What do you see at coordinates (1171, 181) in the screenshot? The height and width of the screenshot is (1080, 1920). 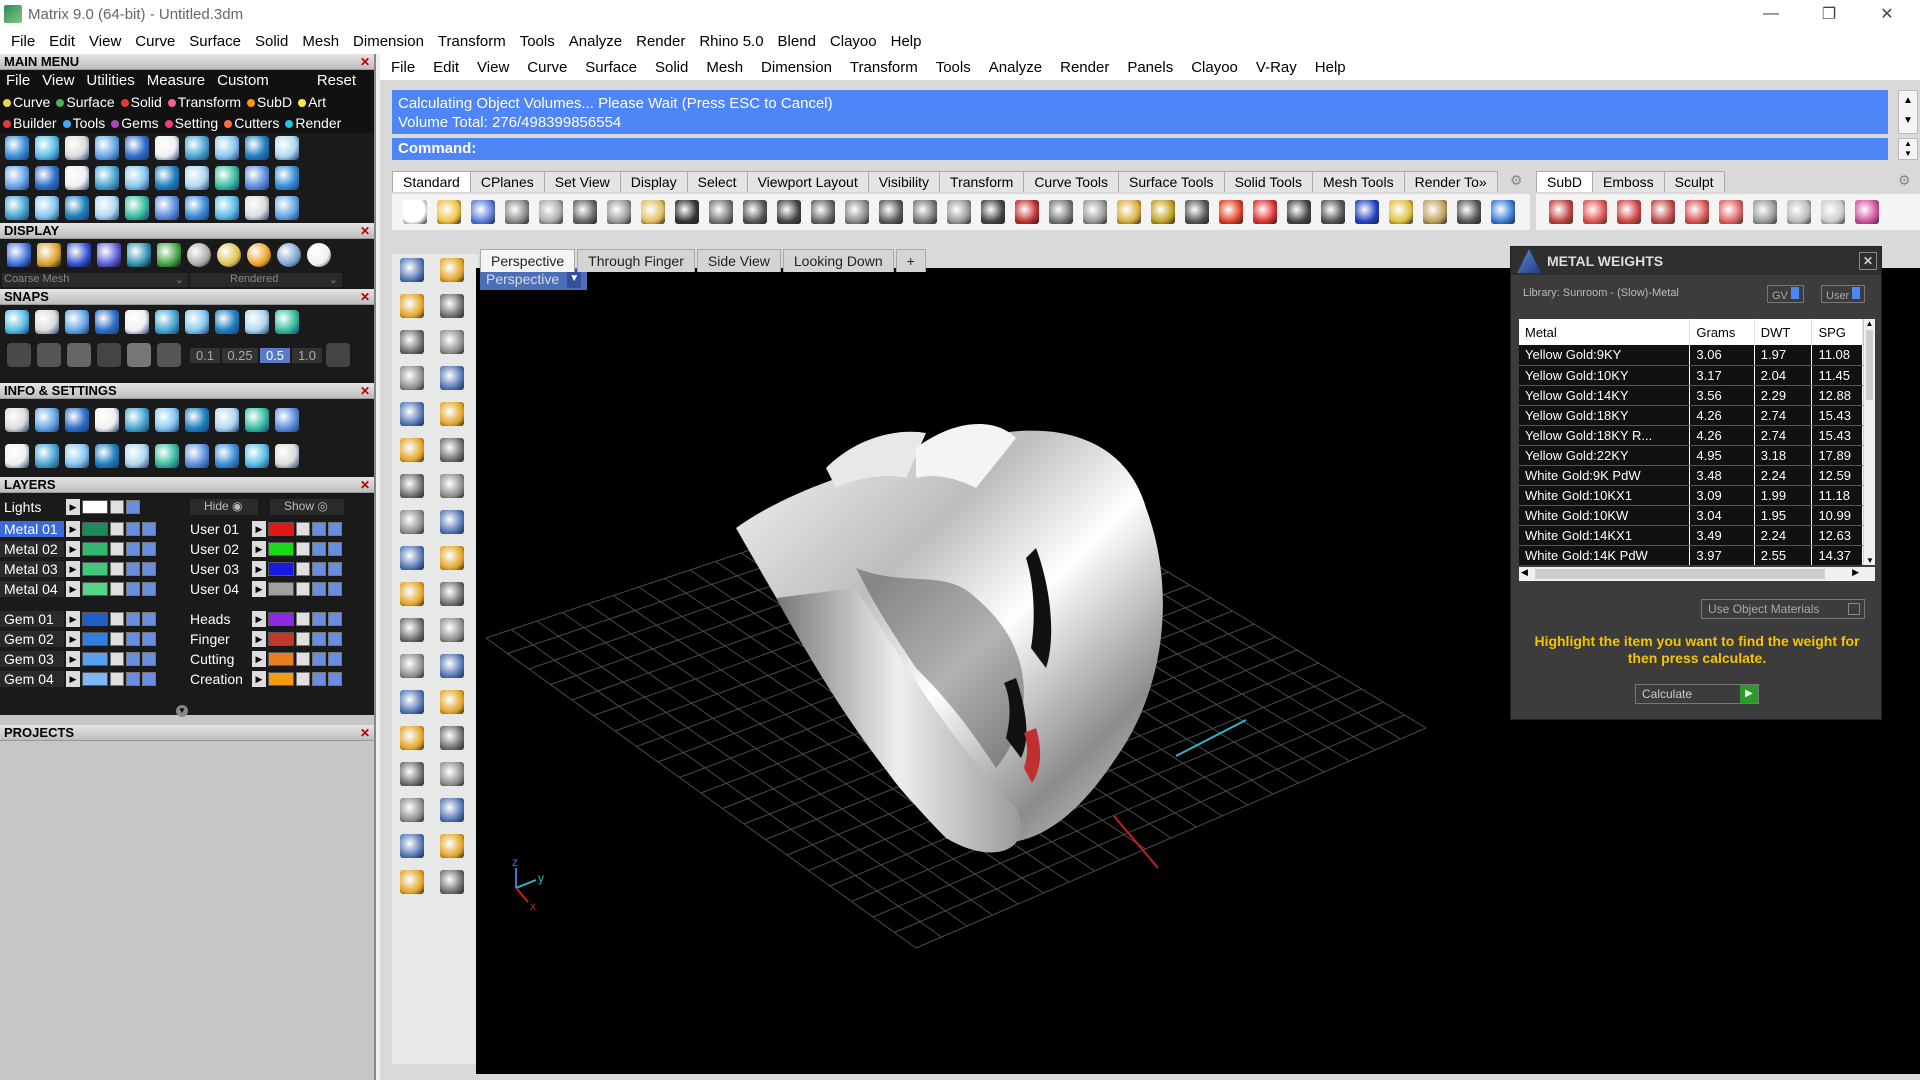 I see `toolbar-tab: Surface Tools` at bounding box center [1171, 181].